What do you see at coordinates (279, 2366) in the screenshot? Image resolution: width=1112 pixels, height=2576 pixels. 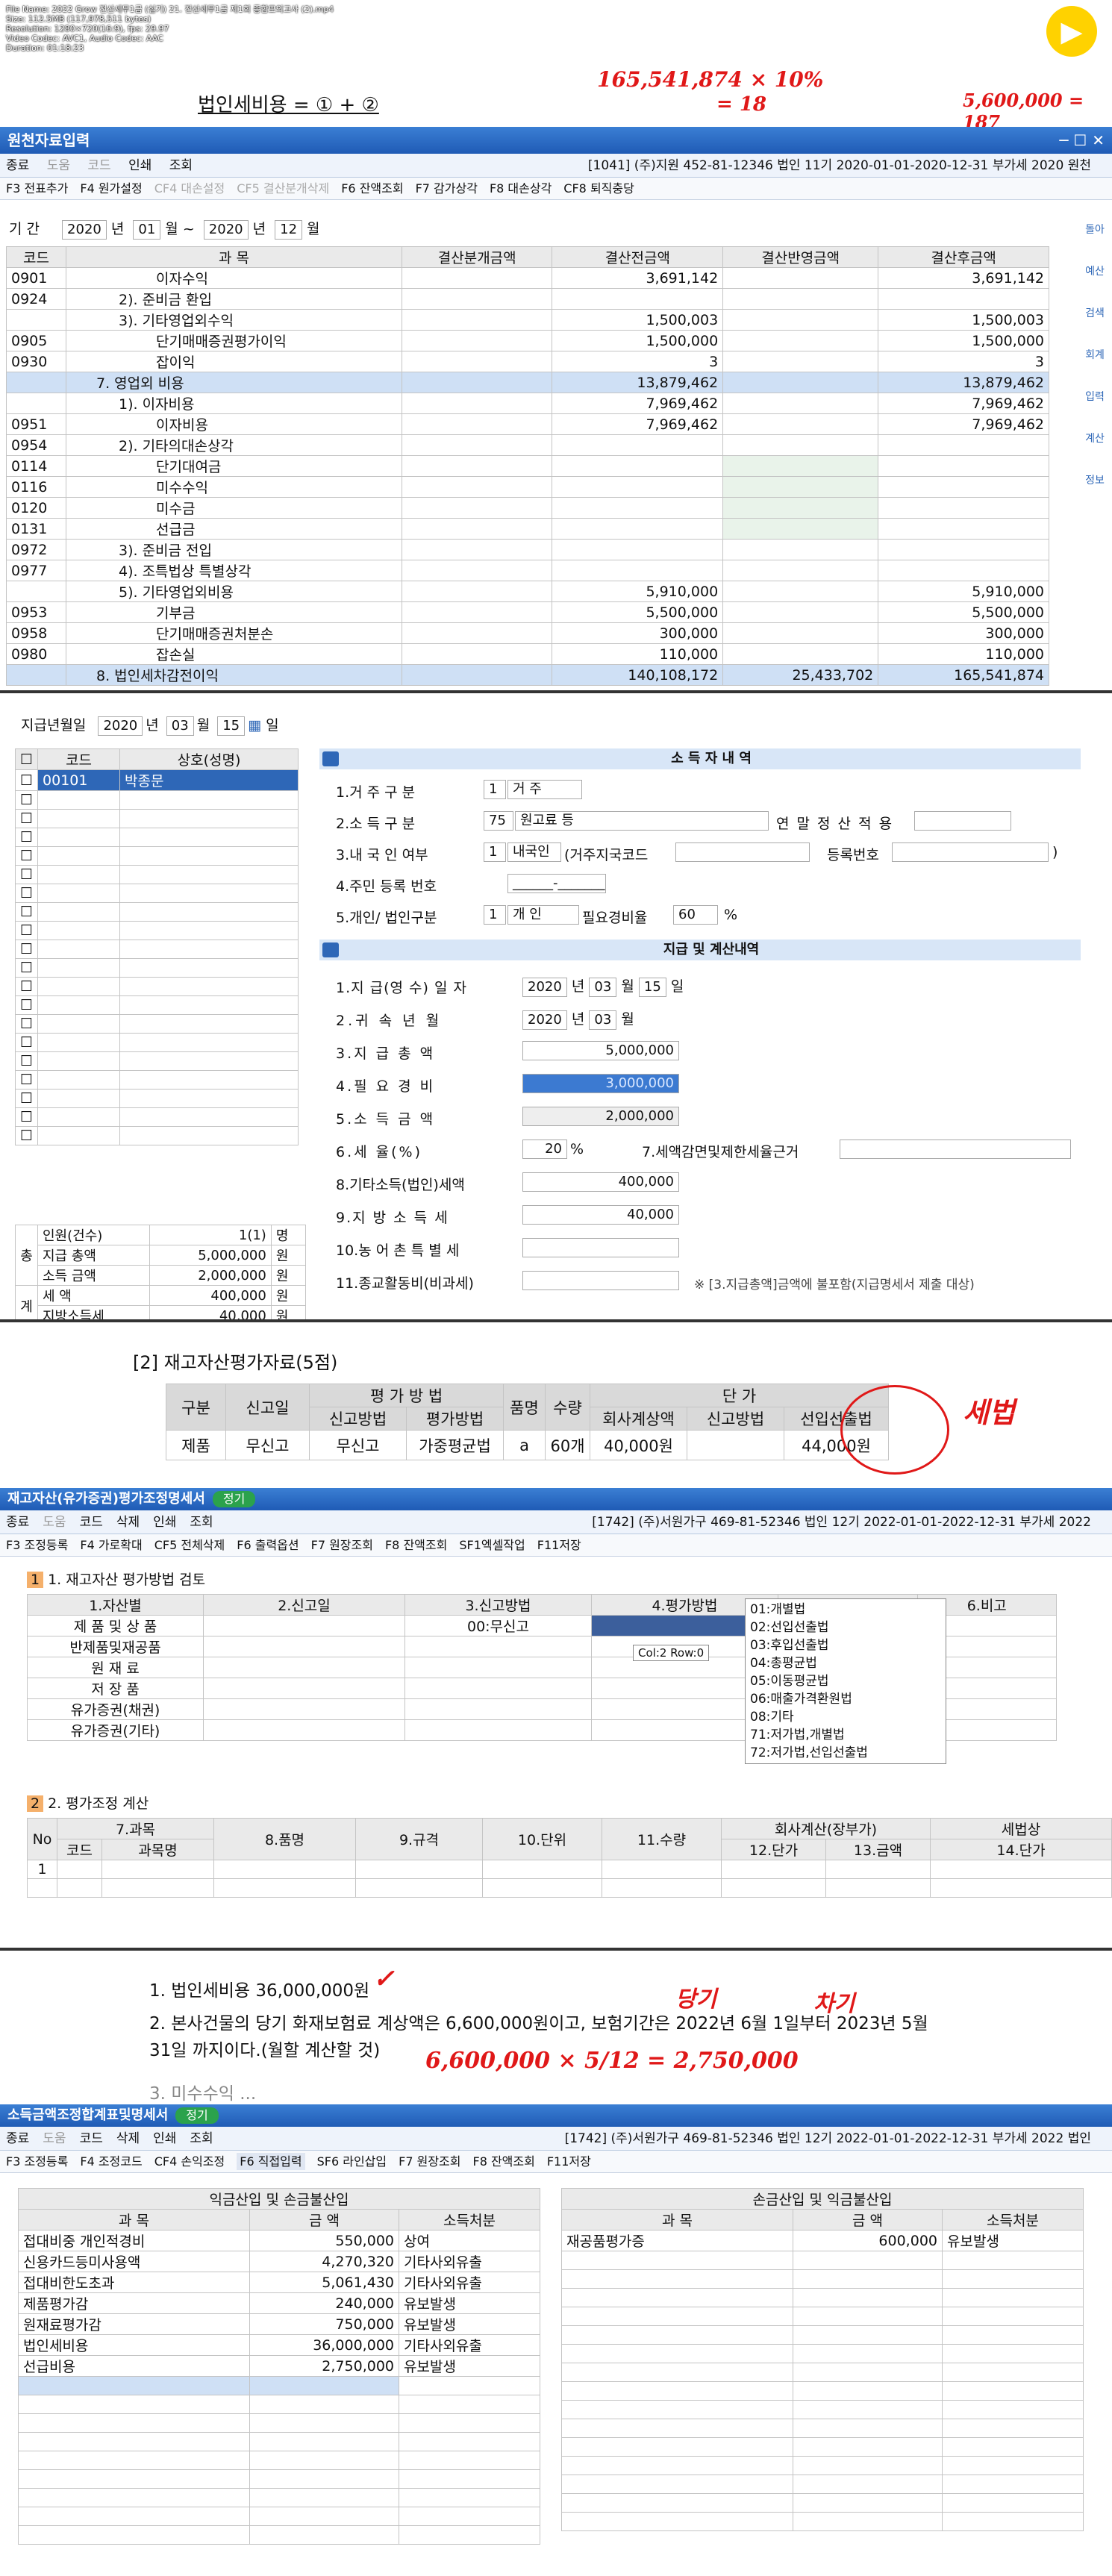 I see `adjust-row: 선급비용 2,750,000 유보발생` at bounding box center [279, 2366].